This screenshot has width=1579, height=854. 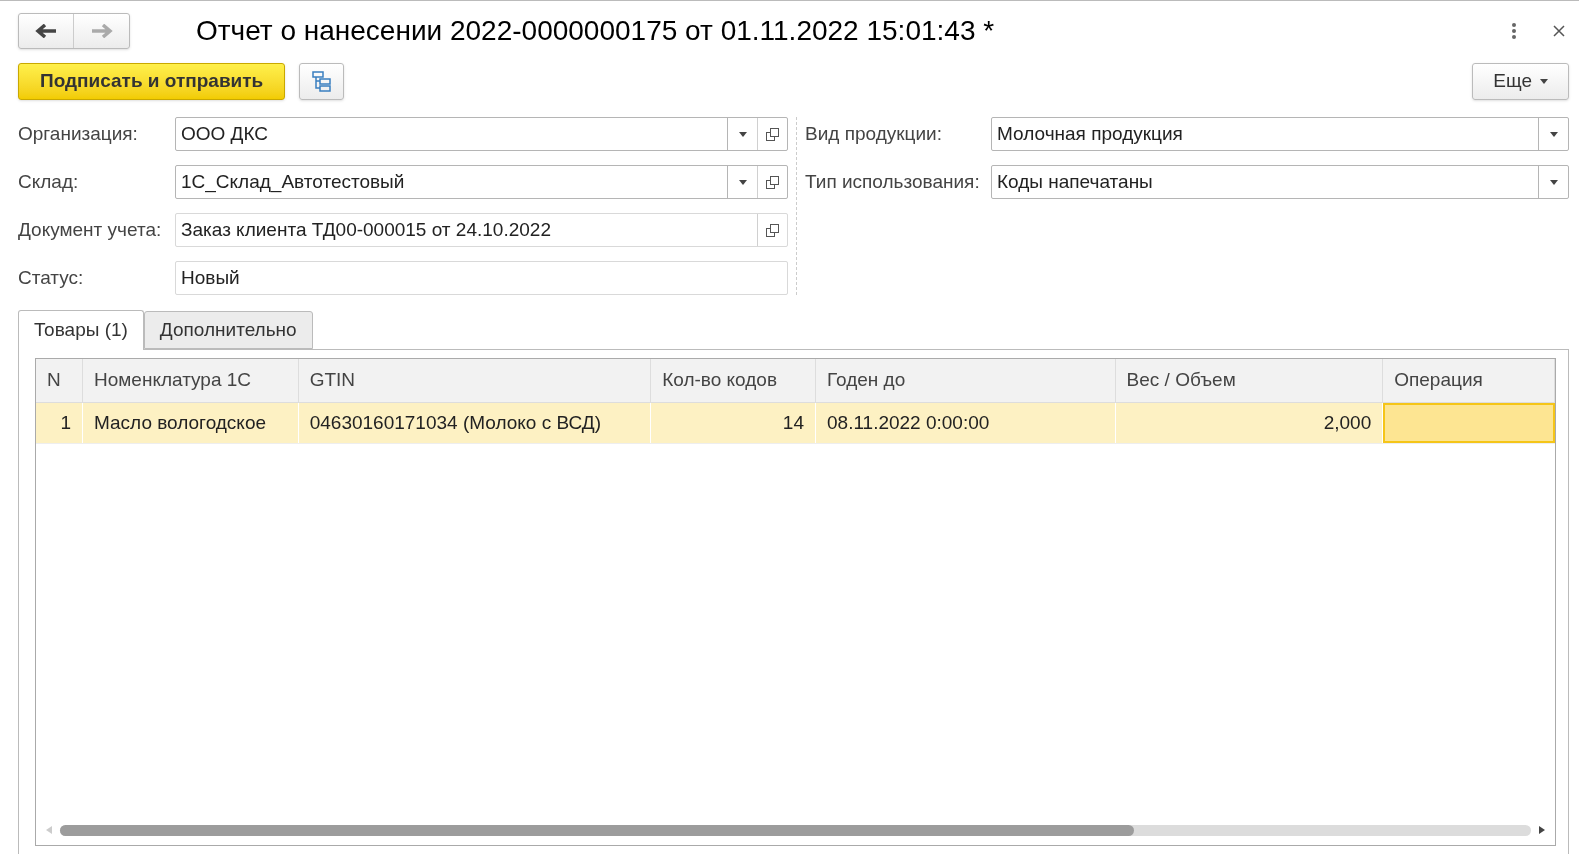 I want to click on horizontal-scrollbar, so click(x=795, y=830).